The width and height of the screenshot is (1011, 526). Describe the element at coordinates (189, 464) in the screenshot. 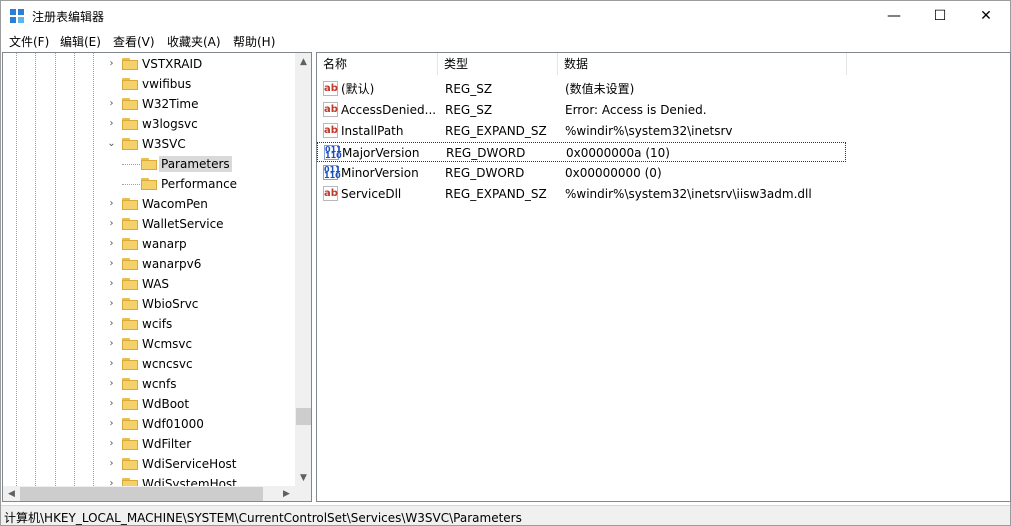

I see `tree-node-label: WdiServiceHost` at that location.